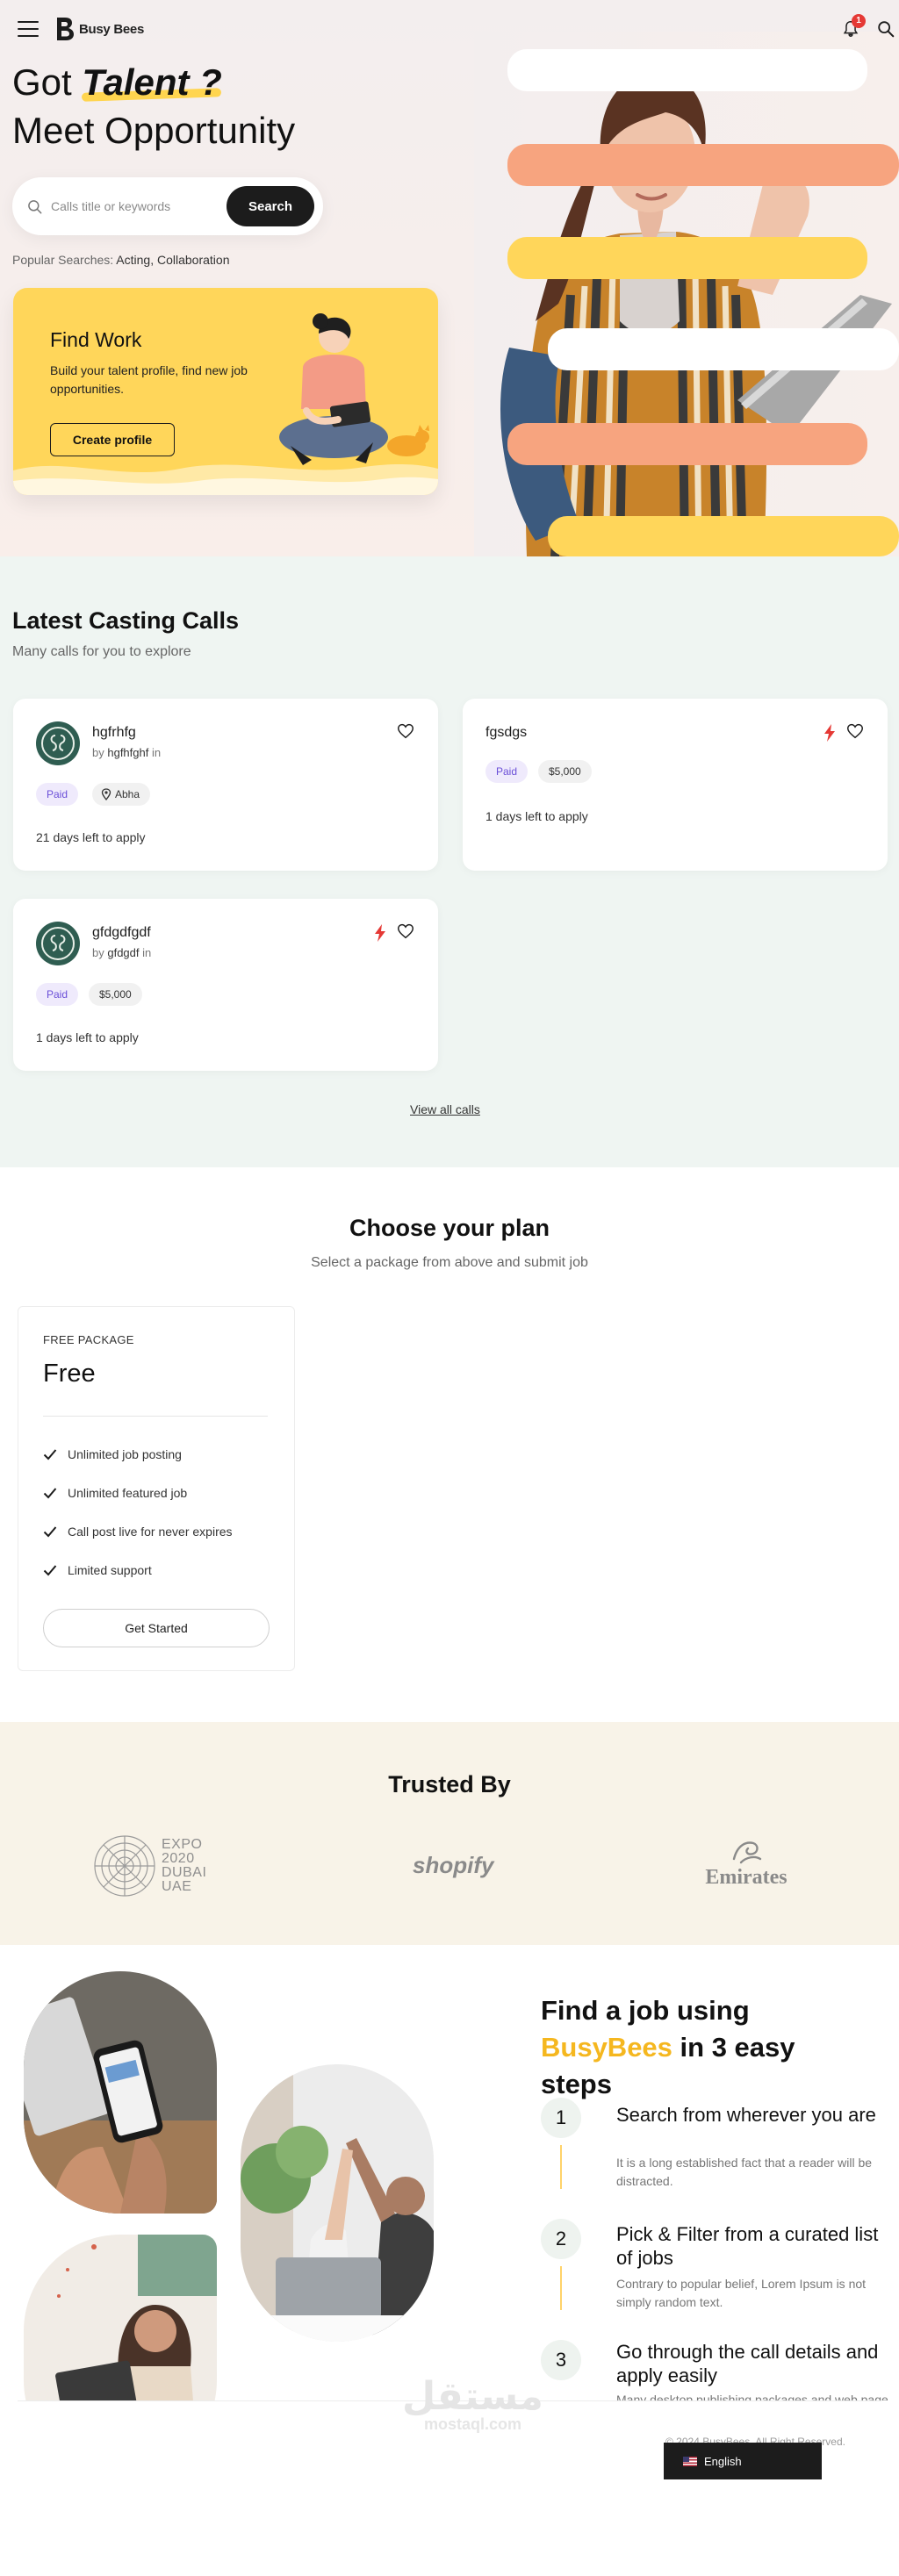 The image size is (899, 2576). Describe the element at coordinates (112, 1454) in the screenshot. I see `plan-feature: Unlimited job posting` at that location.